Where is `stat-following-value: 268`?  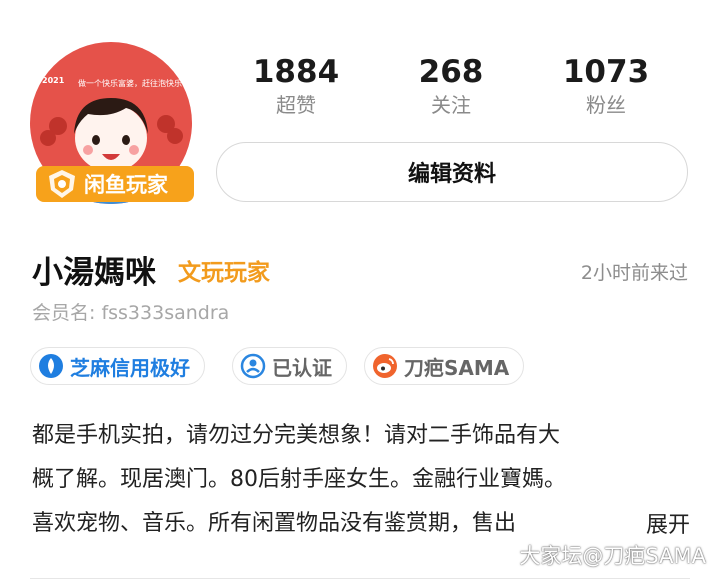
stat-following-value: 268 is located at coordinates (451, 72).